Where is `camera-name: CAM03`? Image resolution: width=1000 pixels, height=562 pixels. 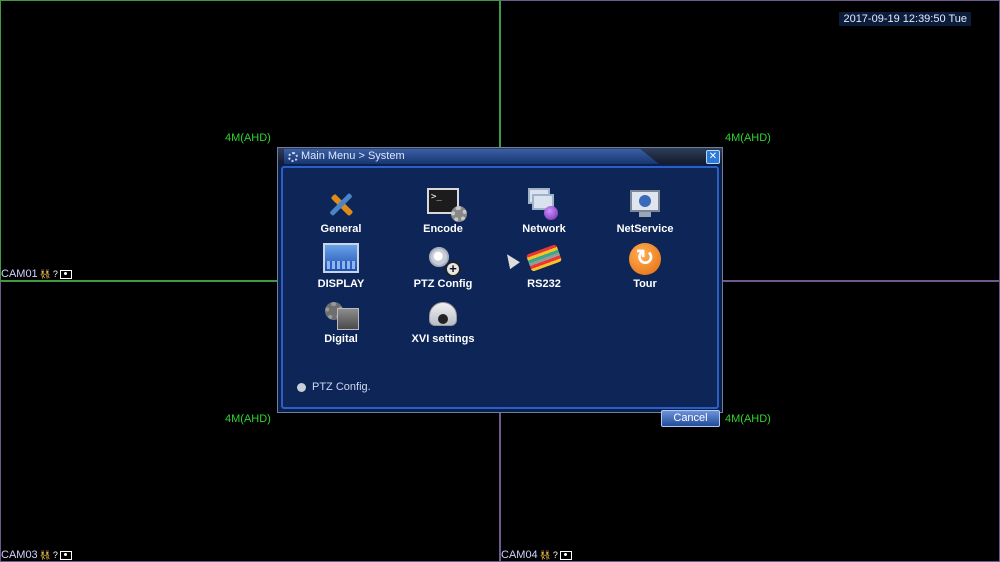
camera-name: CAM03 is located at coordinates (19, 555).